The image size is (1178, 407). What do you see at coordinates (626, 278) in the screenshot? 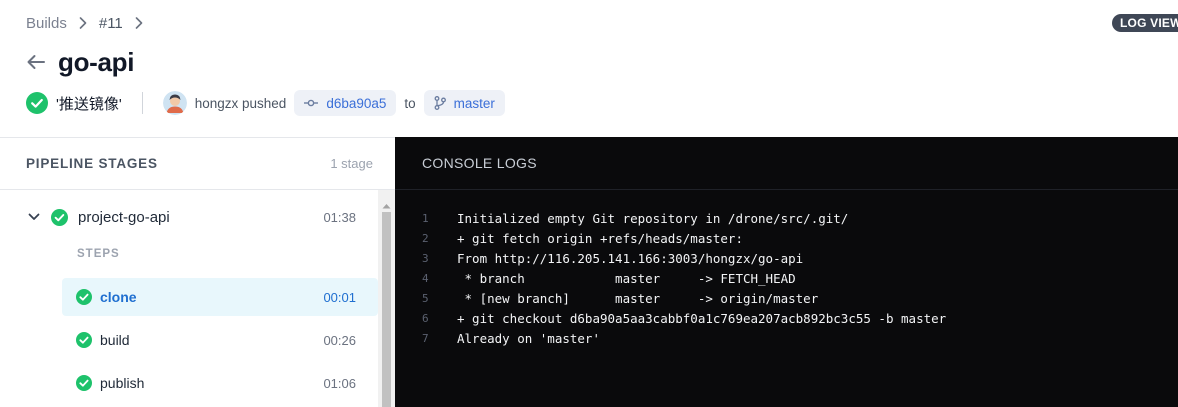
I see `line-text: * branch master -> FETCH_HEAD` at bounding box center [626, 278].